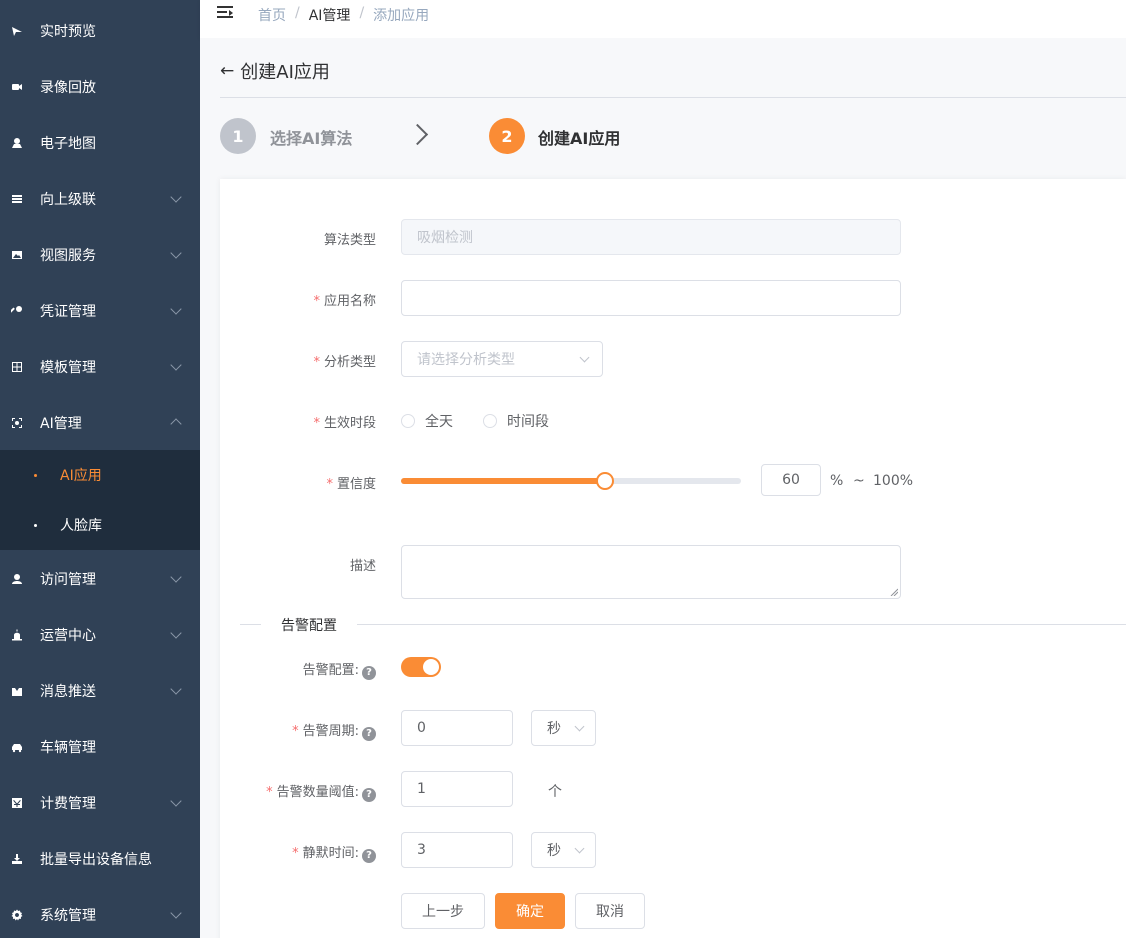  Describe the element at coordinates (439, 422) in the screenshot. I see `radio-label: 全天` at that location.